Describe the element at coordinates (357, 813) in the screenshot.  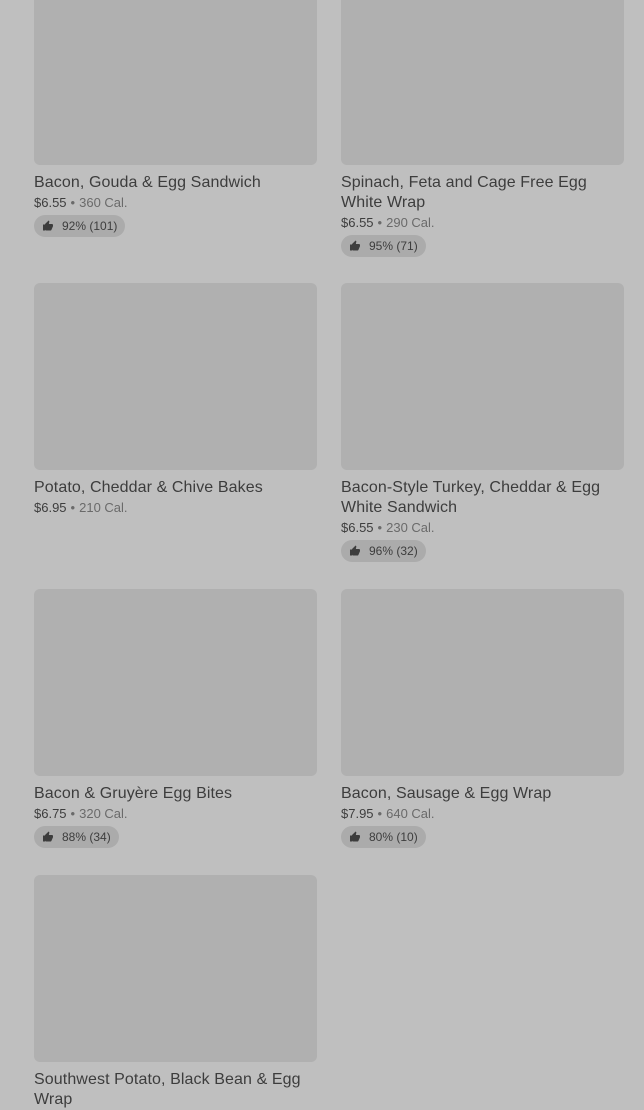
I see `menu-item-price: $7.95` at that location.